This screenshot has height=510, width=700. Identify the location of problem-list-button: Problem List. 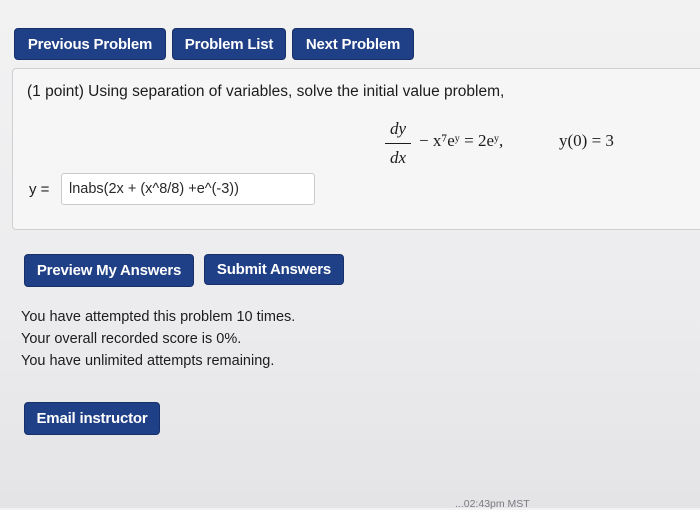
(229, 44).